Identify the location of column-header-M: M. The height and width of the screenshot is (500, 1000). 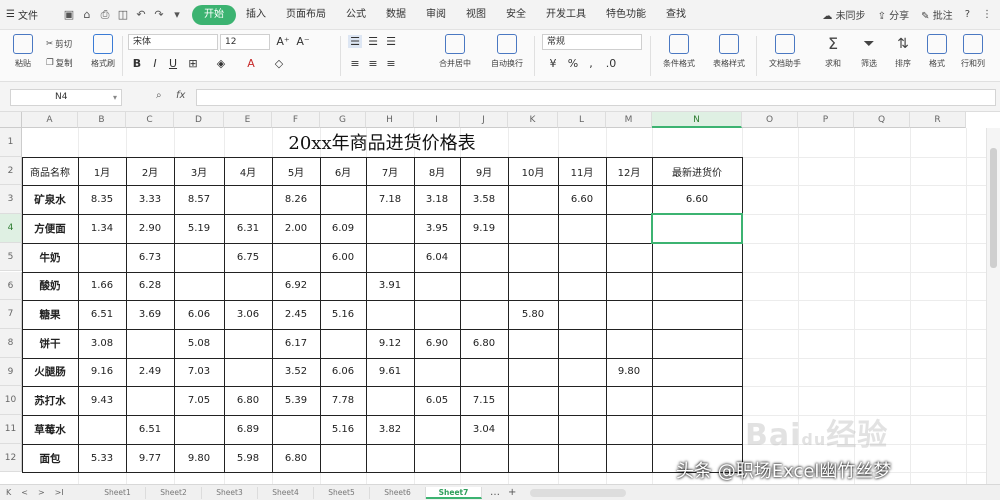
(629, 120).